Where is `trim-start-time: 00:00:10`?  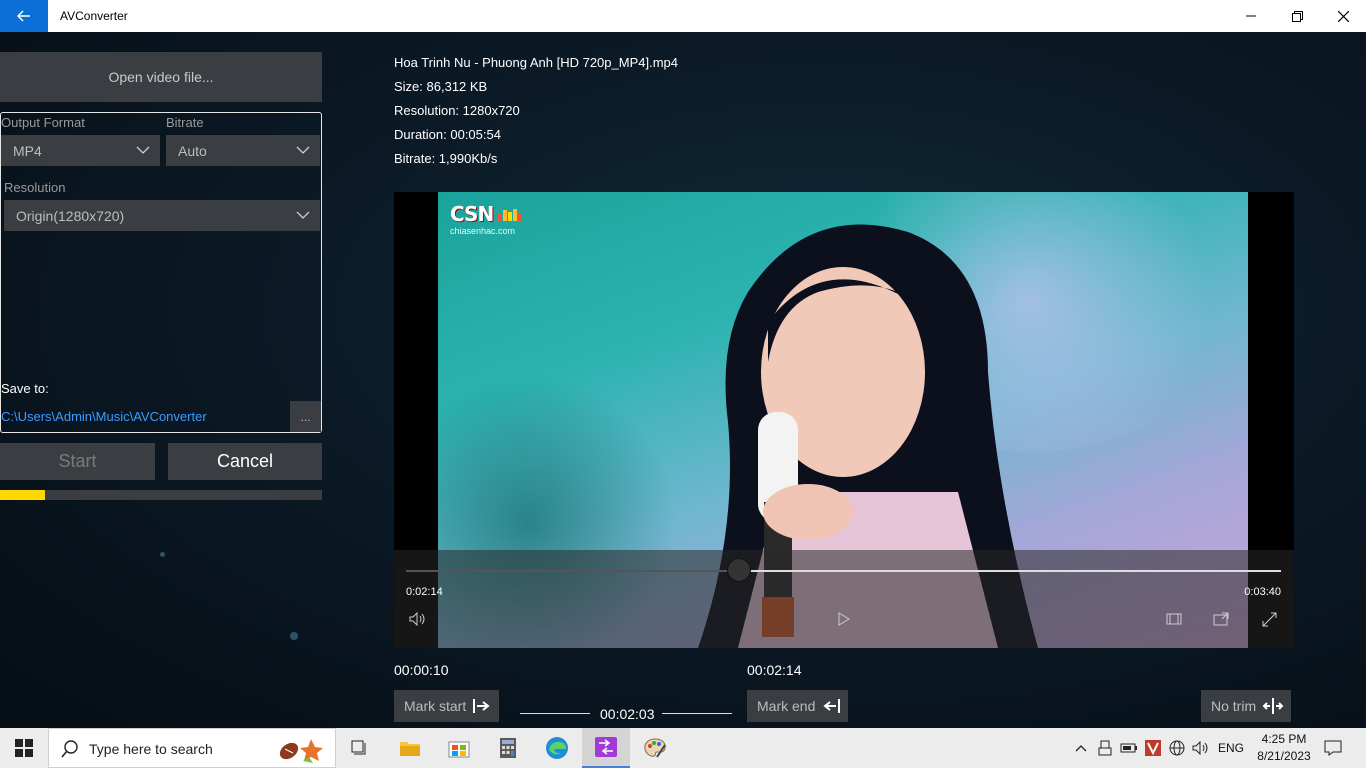
trim-start-time: 00:00:10 is located at coordinates (421, 670).